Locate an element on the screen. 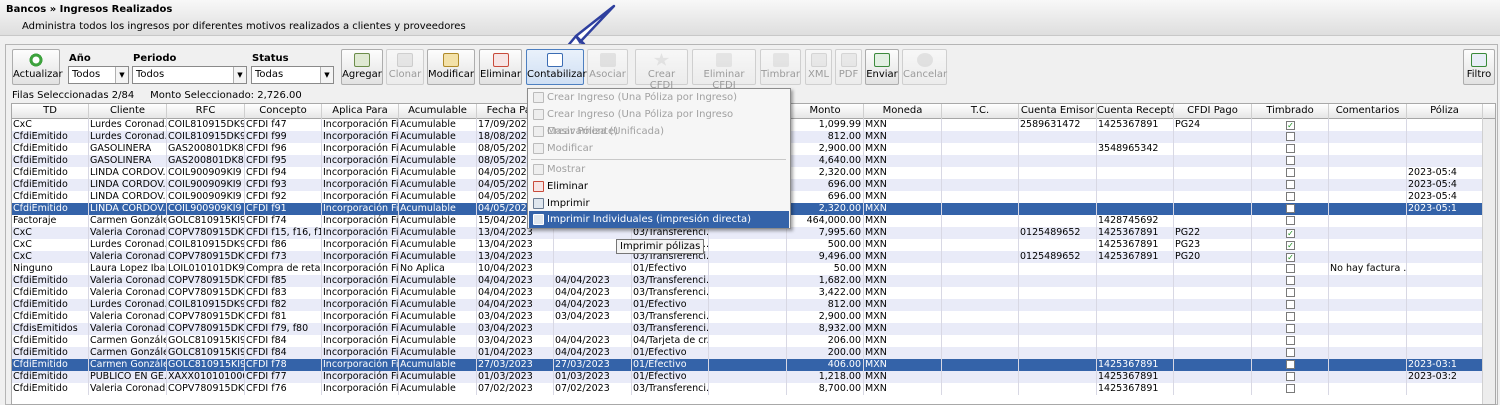 The image size is (1500, 405). table-cell: CfdiEmitido is located at coordinates (50, 281).